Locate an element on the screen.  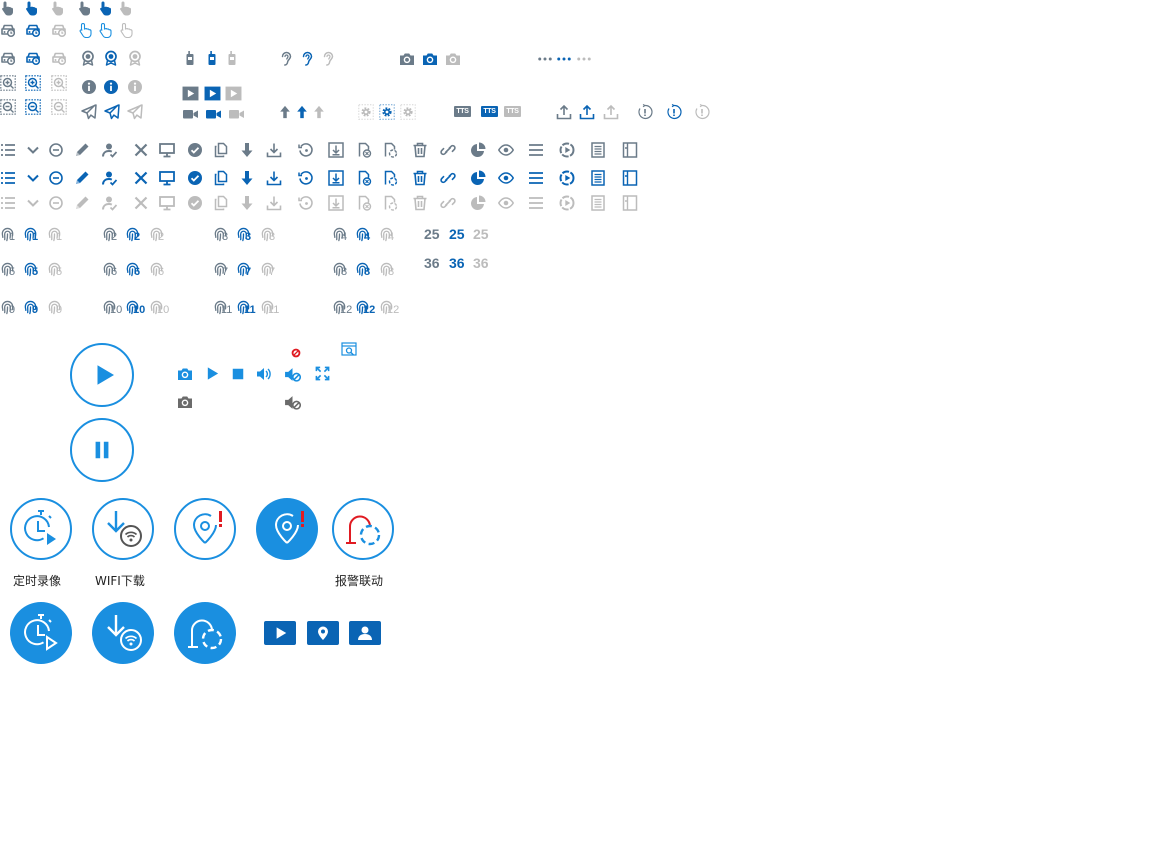
alarm-link-button-active is located at coordinates (205, 633).